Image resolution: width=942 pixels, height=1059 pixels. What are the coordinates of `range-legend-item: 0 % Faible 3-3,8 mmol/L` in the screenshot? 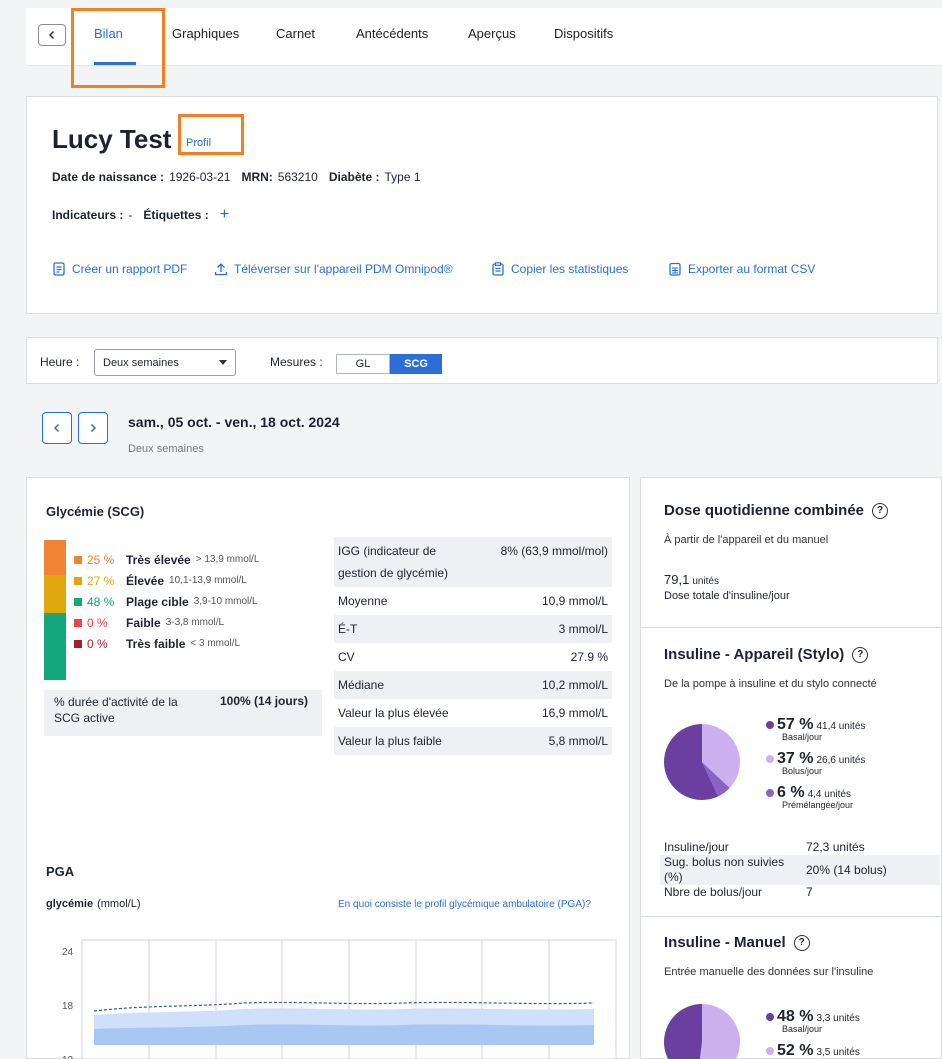 It's located at (166, 622).